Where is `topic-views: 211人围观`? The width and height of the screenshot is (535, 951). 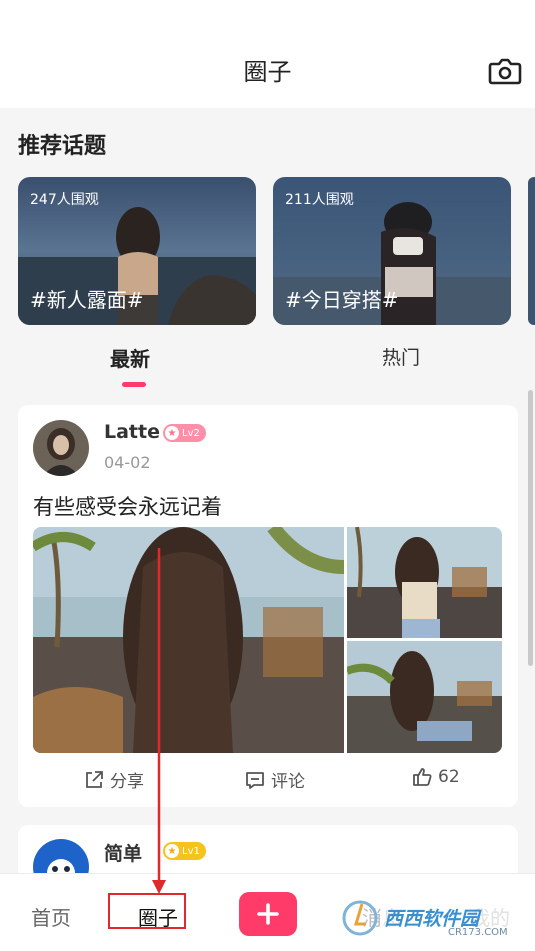 topic-views: 211人围观 is located at coordinates (319, 200).